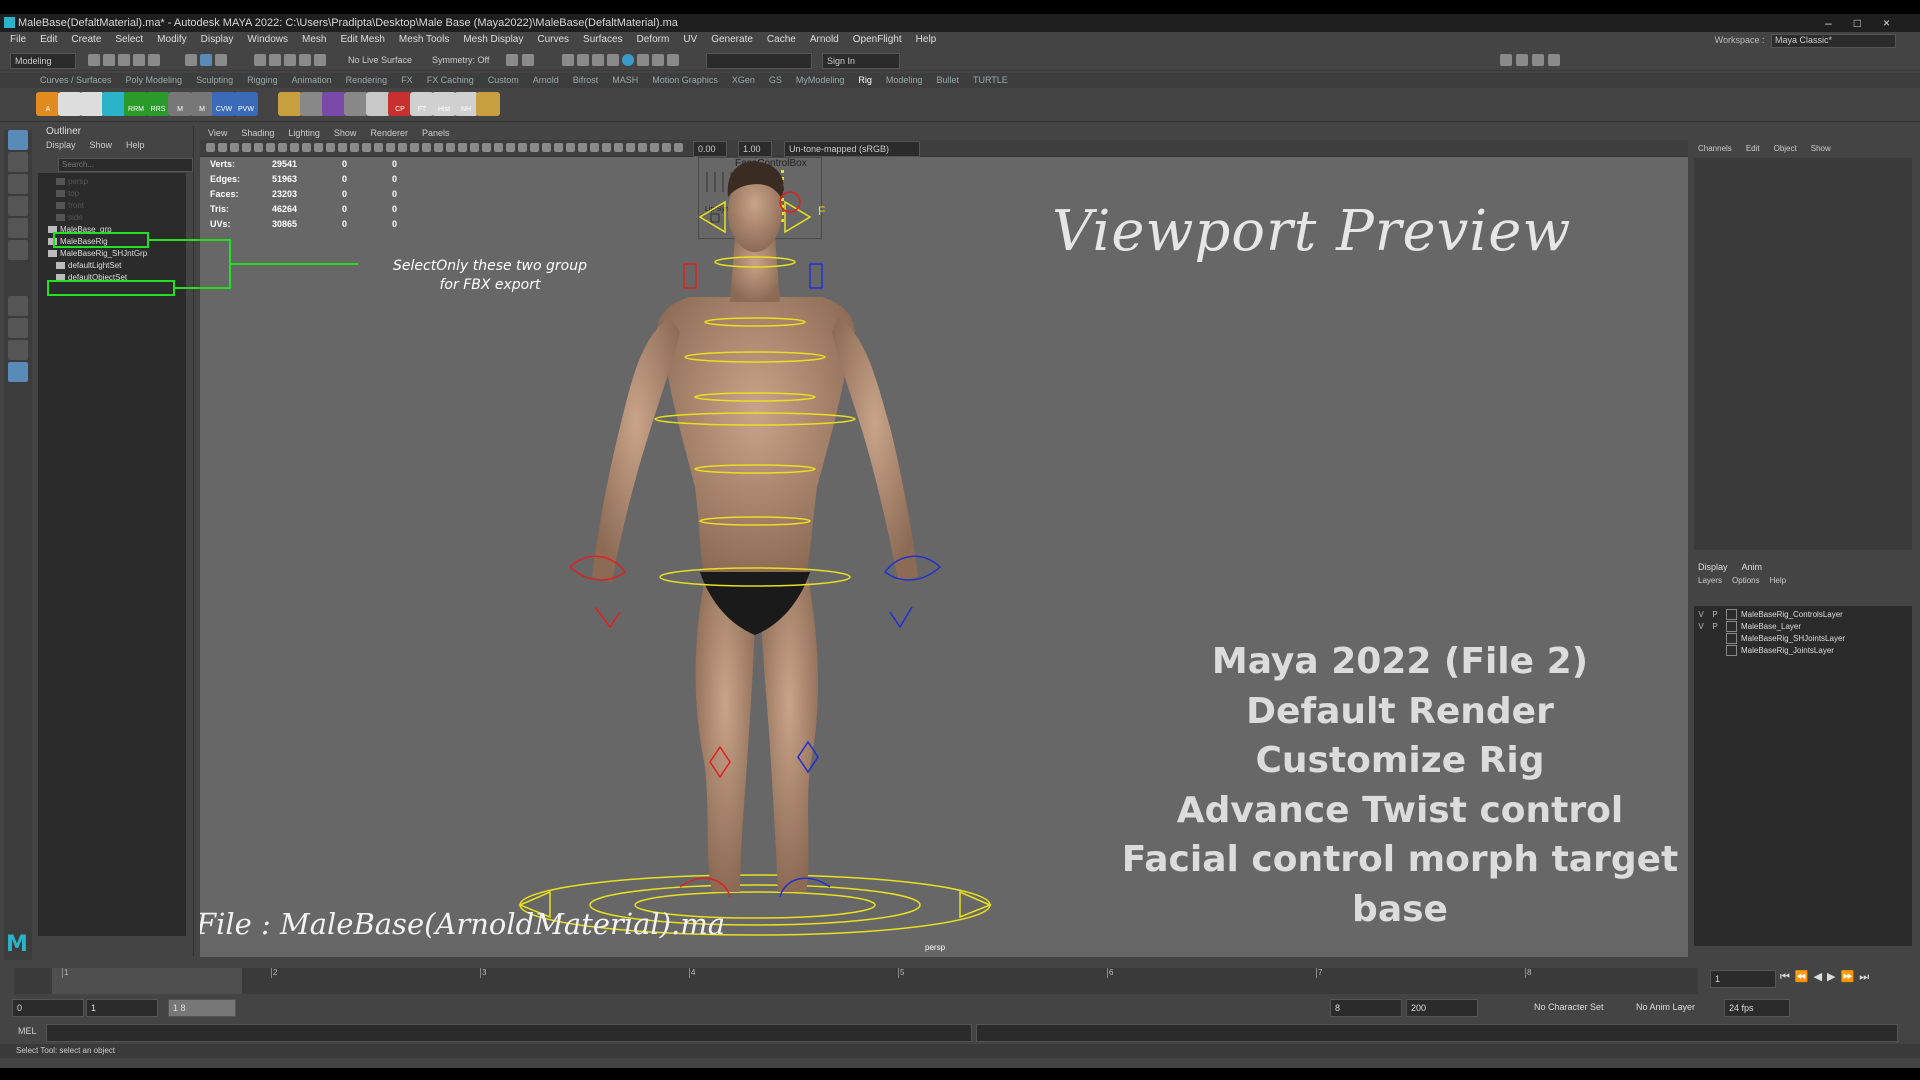  What do you see at coordinates (267, 40) in the screenshot?
I see `menu-windows: Windows` at bounding box center [267, 40].